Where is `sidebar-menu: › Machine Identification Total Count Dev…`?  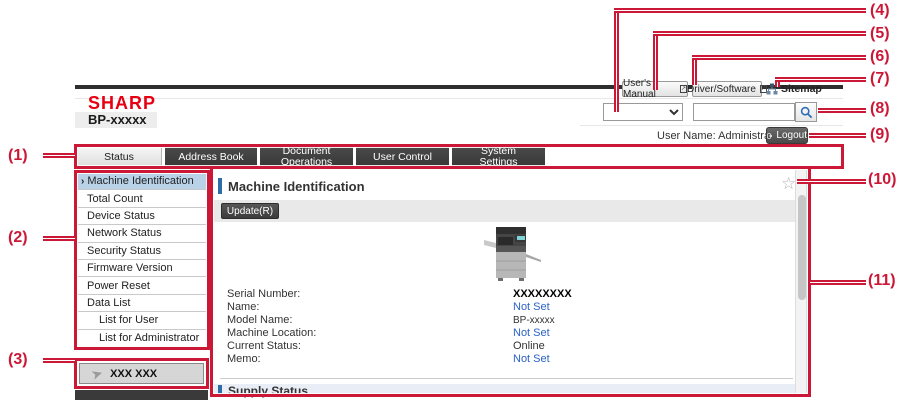 sidebar-menu: › Machine Identification Total Count Dev… is located at coordinates (142, 260).